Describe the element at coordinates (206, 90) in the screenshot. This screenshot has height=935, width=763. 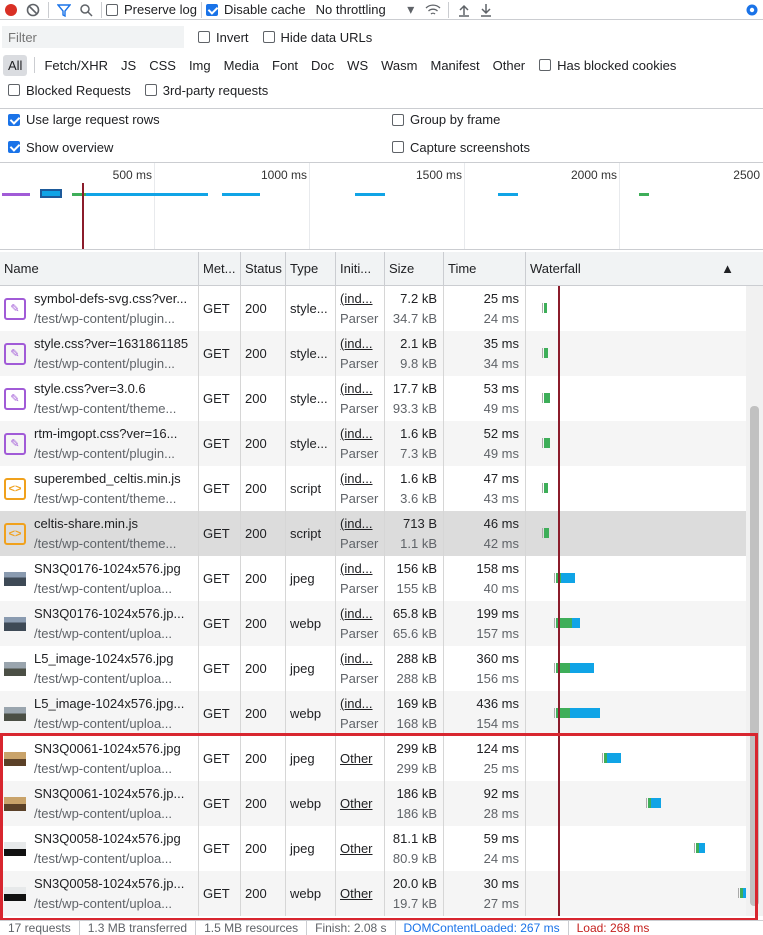
I see `third-party-checkbox: 3rd-party requests` at that location.